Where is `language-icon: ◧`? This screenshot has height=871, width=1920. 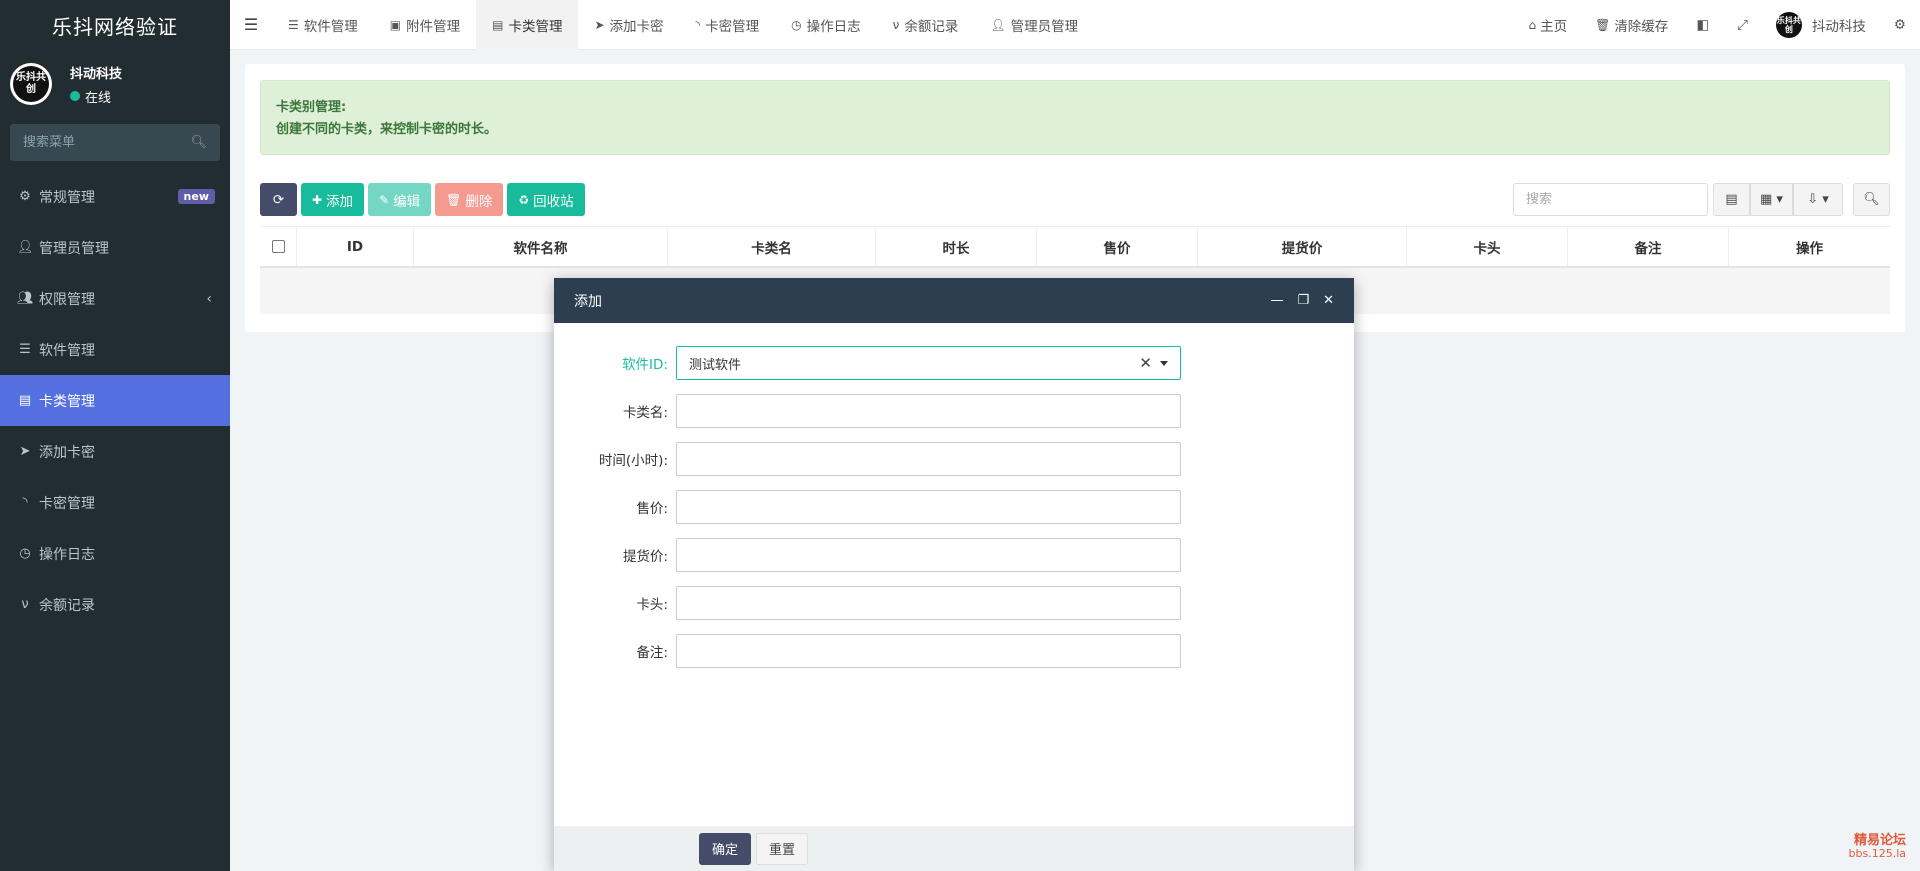
language-icon: ◧ is located at coordinates (1702, 25).